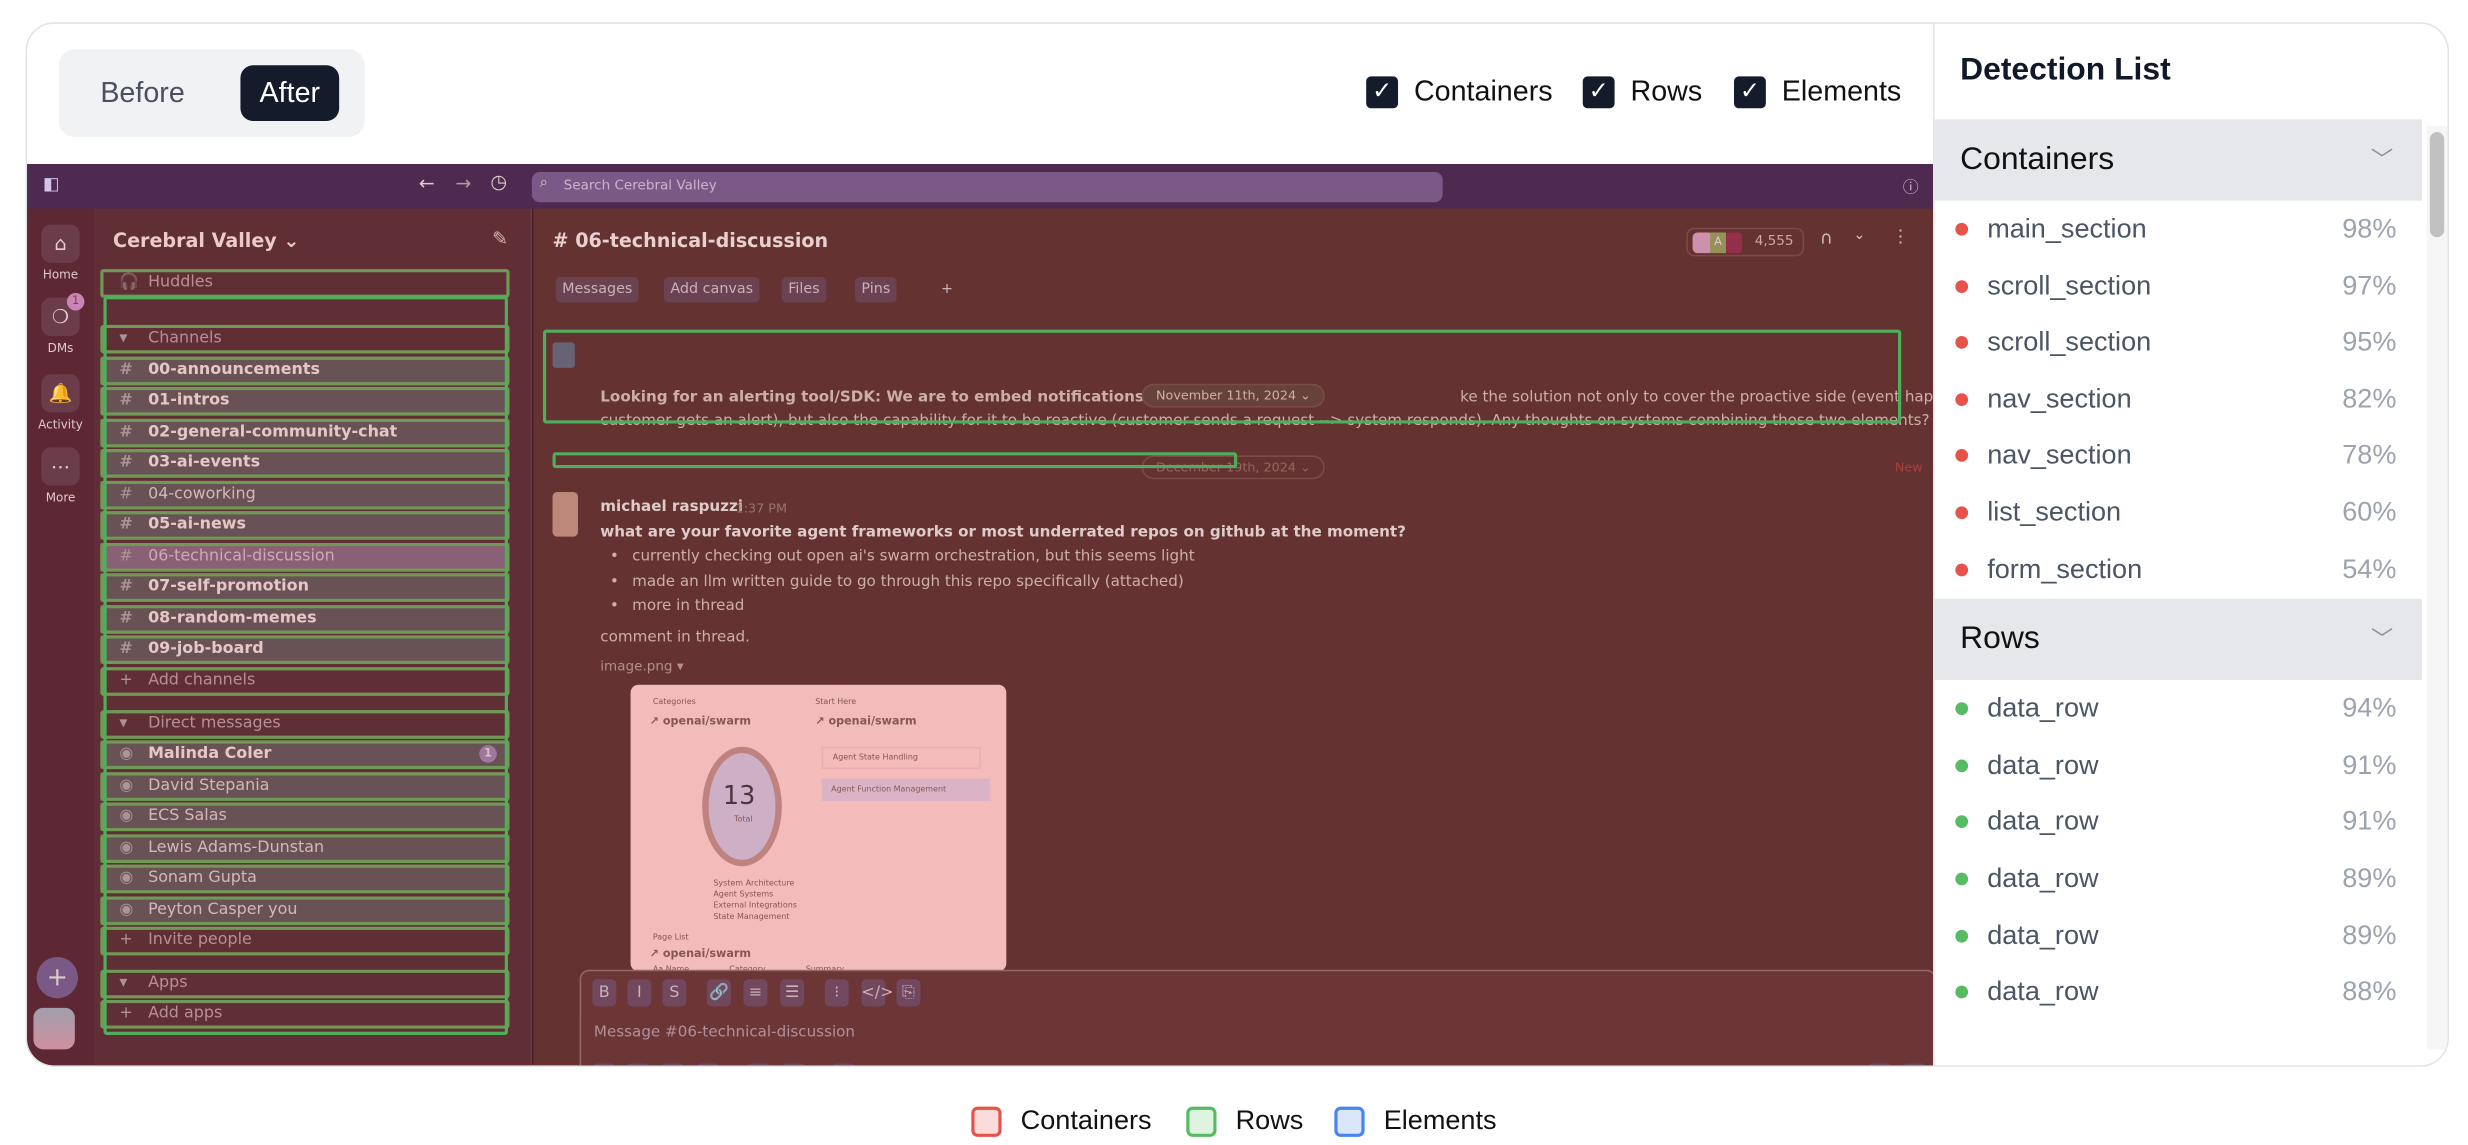  Describe the element at coordinates (305, 879) in the screenshot. I see `sidebar-item-sonam-gupta: ◉ Sonam Gupta` at that location.